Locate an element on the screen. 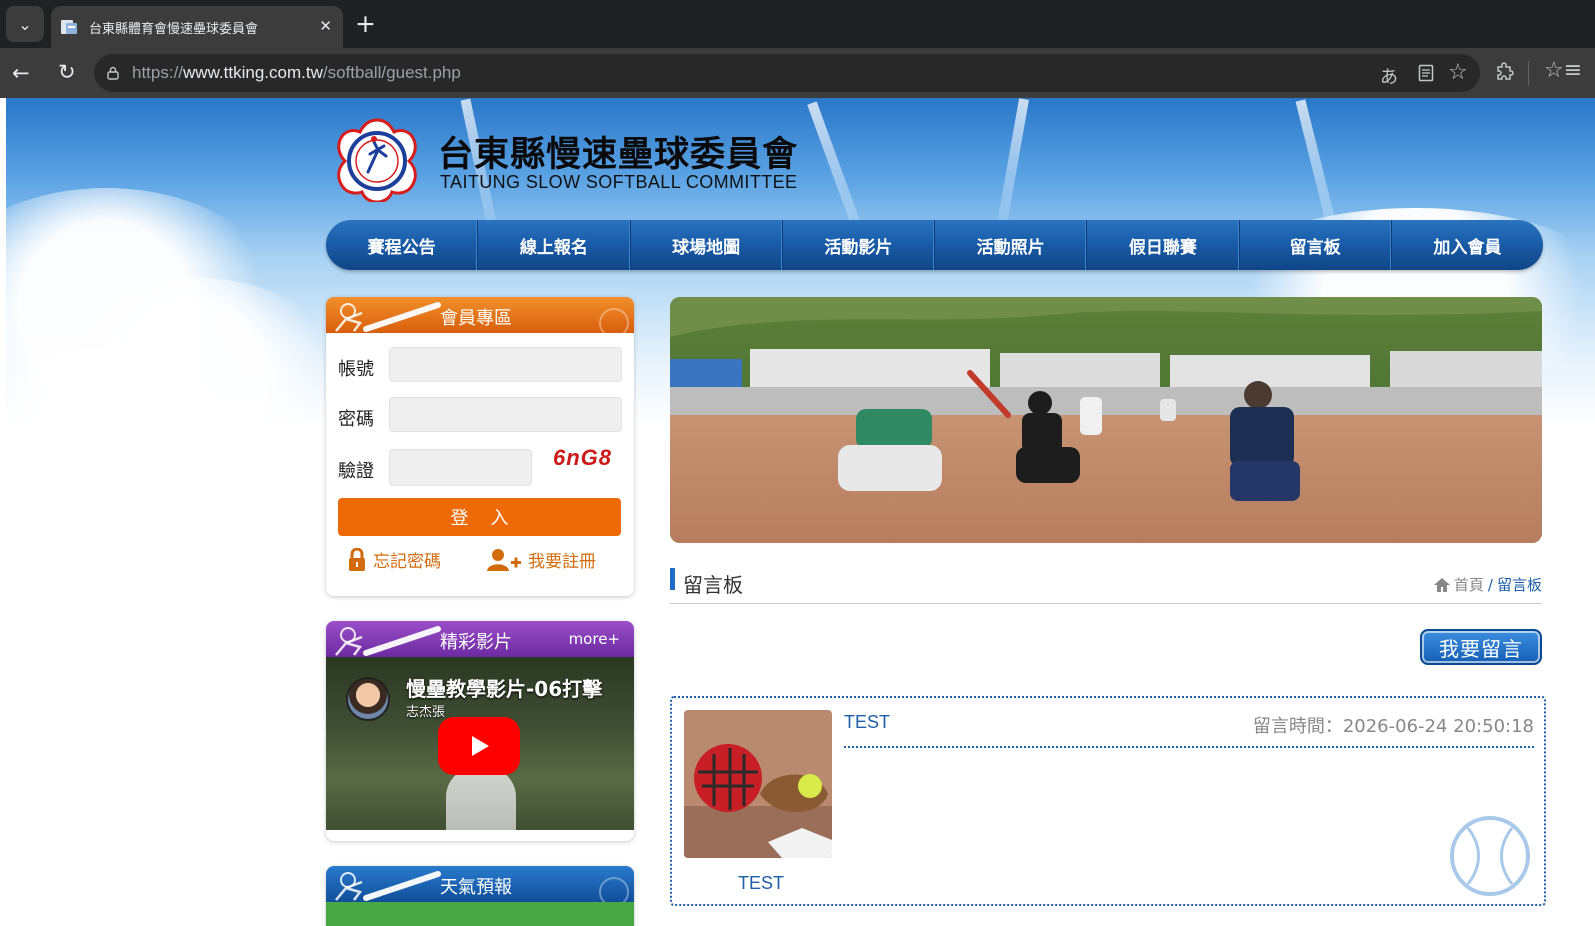 This screenshot has height=926, width=1595. reload-icon: ↻ is located at coordinates (67, 72).